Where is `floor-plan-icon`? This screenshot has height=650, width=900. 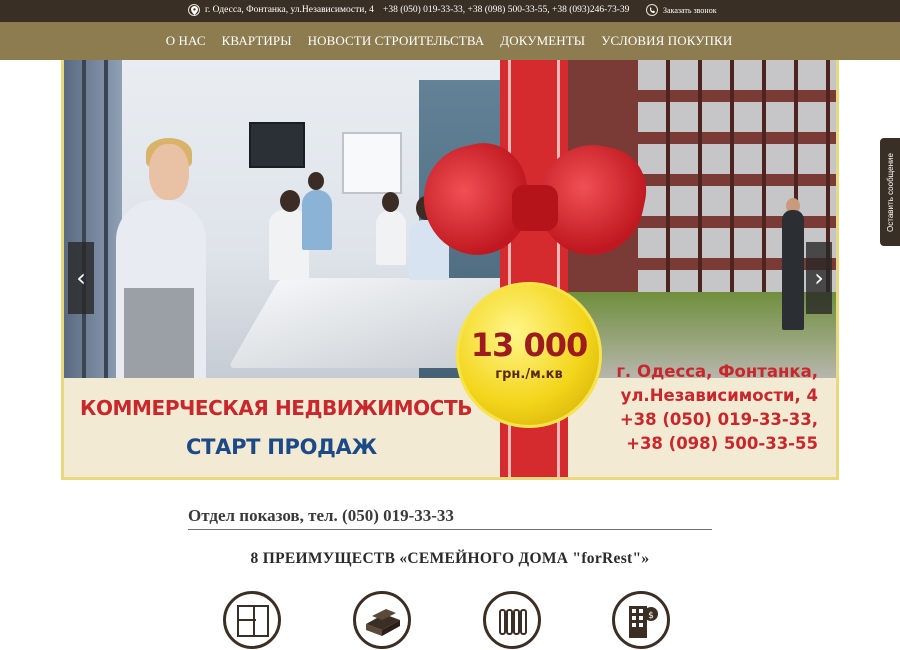
floor-plan-icon is located at coordinates (252, 620).